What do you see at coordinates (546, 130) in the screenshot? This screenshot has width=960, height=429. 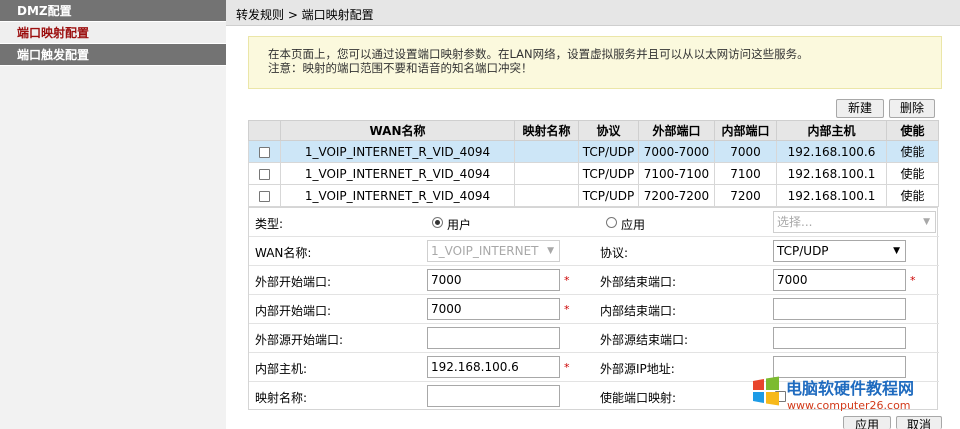 I see `col-mapping-name: 映射名称` at bounding box center [546, 130].